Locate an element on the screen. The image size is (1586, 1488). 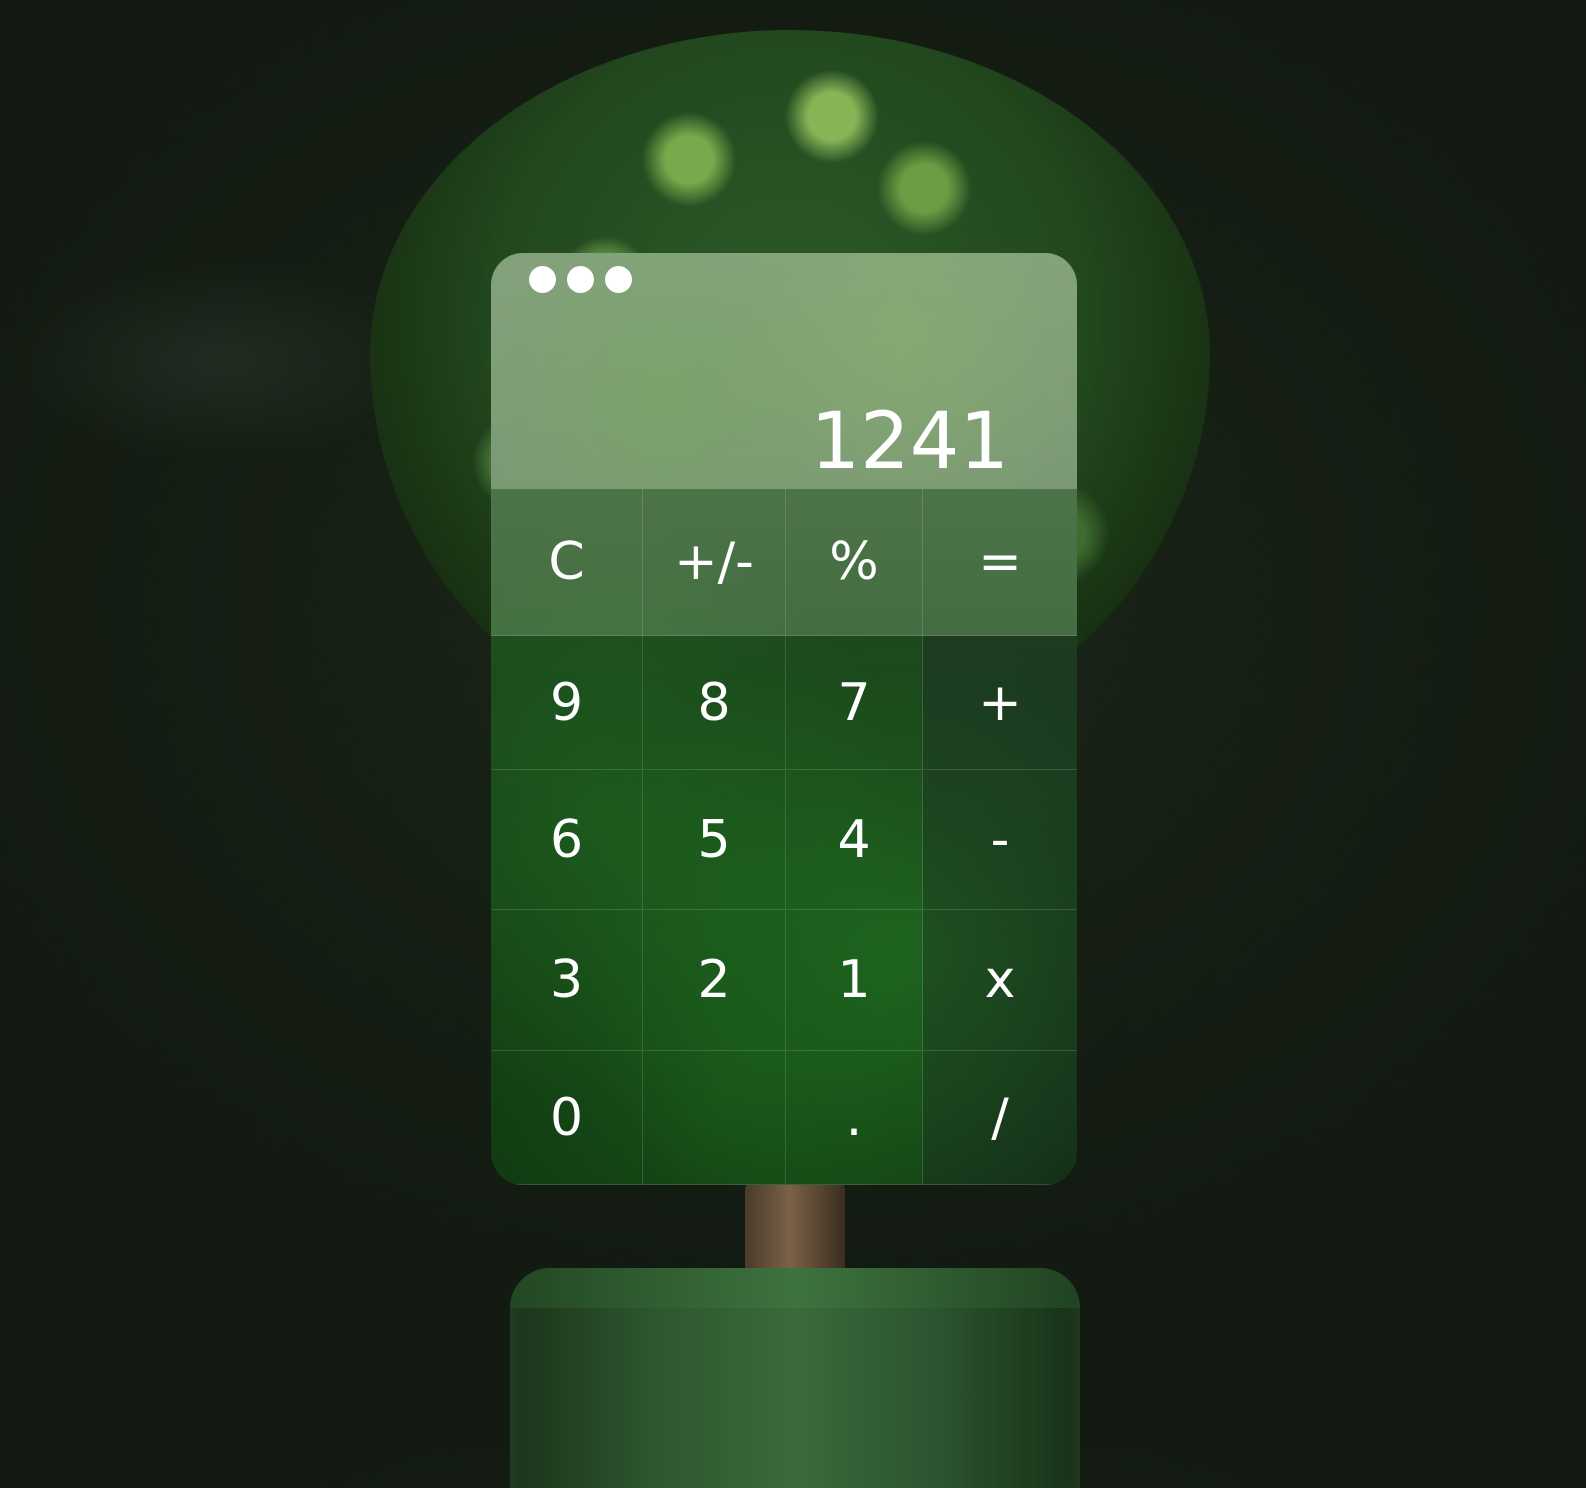
window-controls is located at coordinates (580, 279).